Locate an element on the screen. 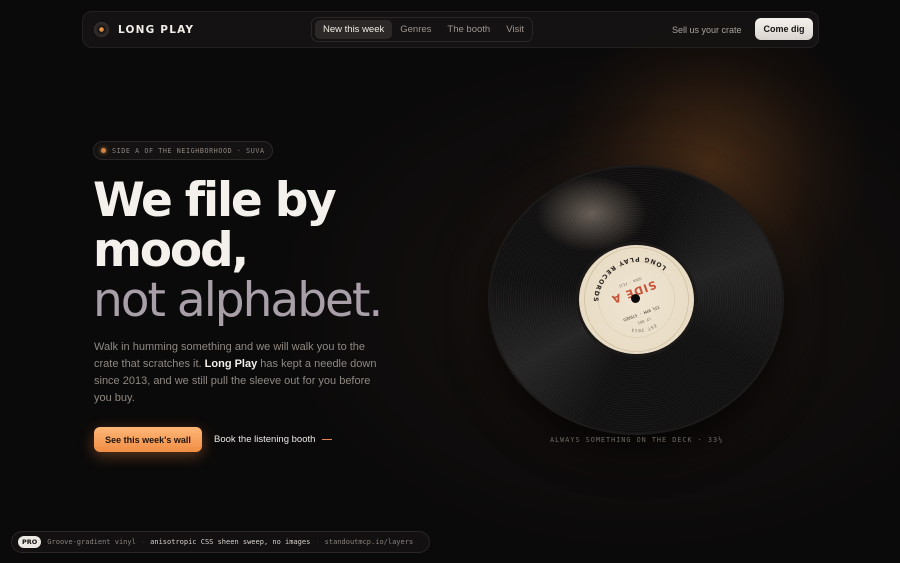  book-booth-link: Book the listening booth is located at coordinates (273, 439).